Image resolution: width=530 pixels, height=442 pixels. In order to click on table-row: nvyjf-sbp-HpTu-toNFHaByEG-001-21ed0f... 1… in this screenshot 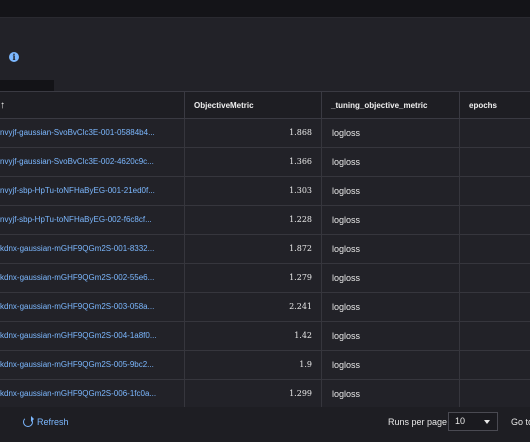, I will do `click(265, 191)`.